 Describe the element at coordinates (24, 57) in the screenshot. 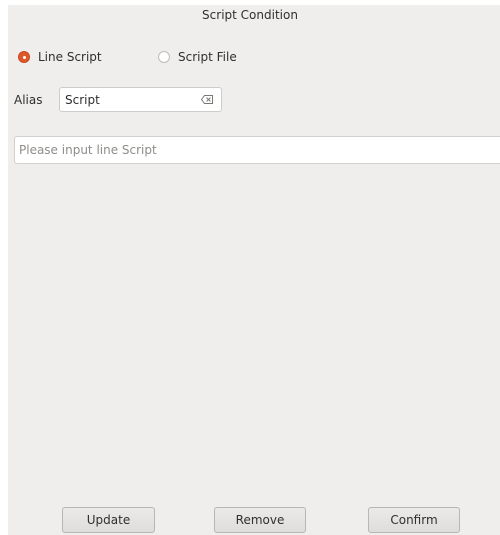

I see `radio-checked-icon` at that location.